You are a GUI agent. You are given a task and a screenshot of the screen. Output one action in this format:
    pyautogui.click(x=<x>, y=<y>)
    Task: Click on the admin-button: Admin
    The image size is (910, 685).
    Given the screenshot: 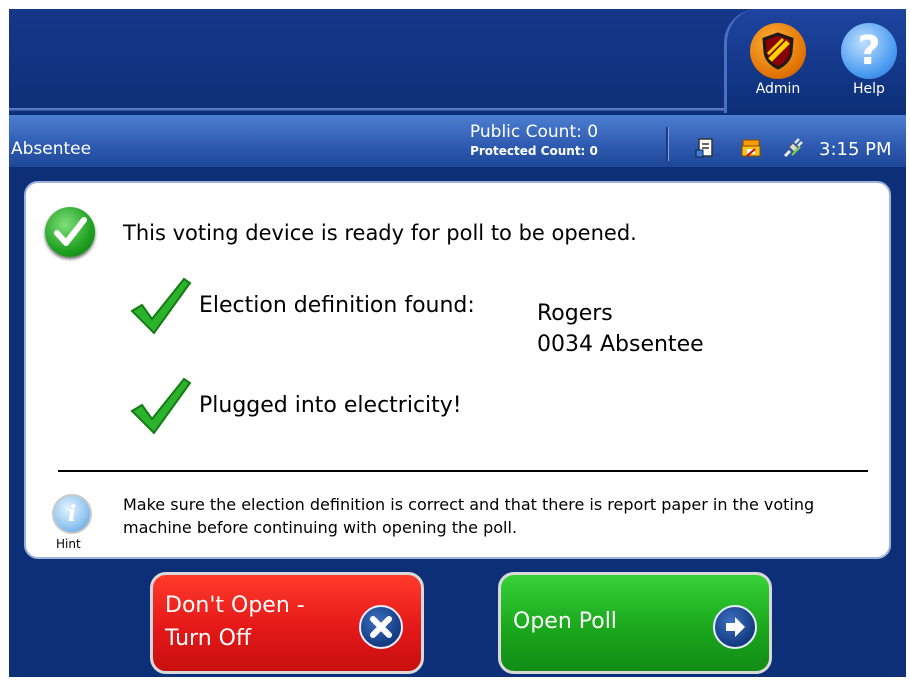 What is the action you would take?
    pyautogui.click(x=778, y=60)
    